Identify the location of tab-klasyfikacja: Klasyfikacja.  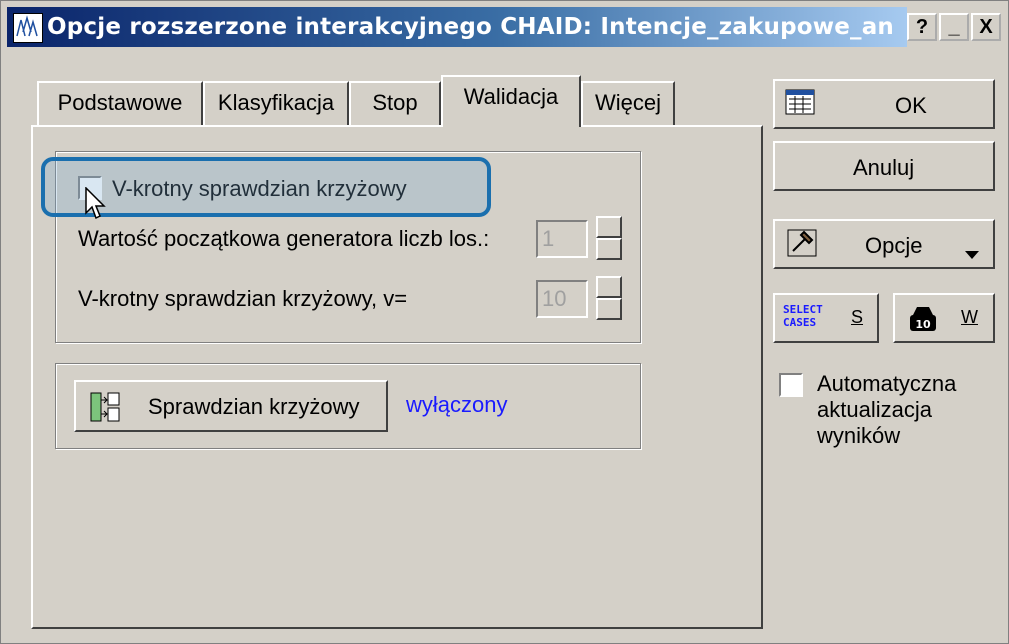
(276, 103).